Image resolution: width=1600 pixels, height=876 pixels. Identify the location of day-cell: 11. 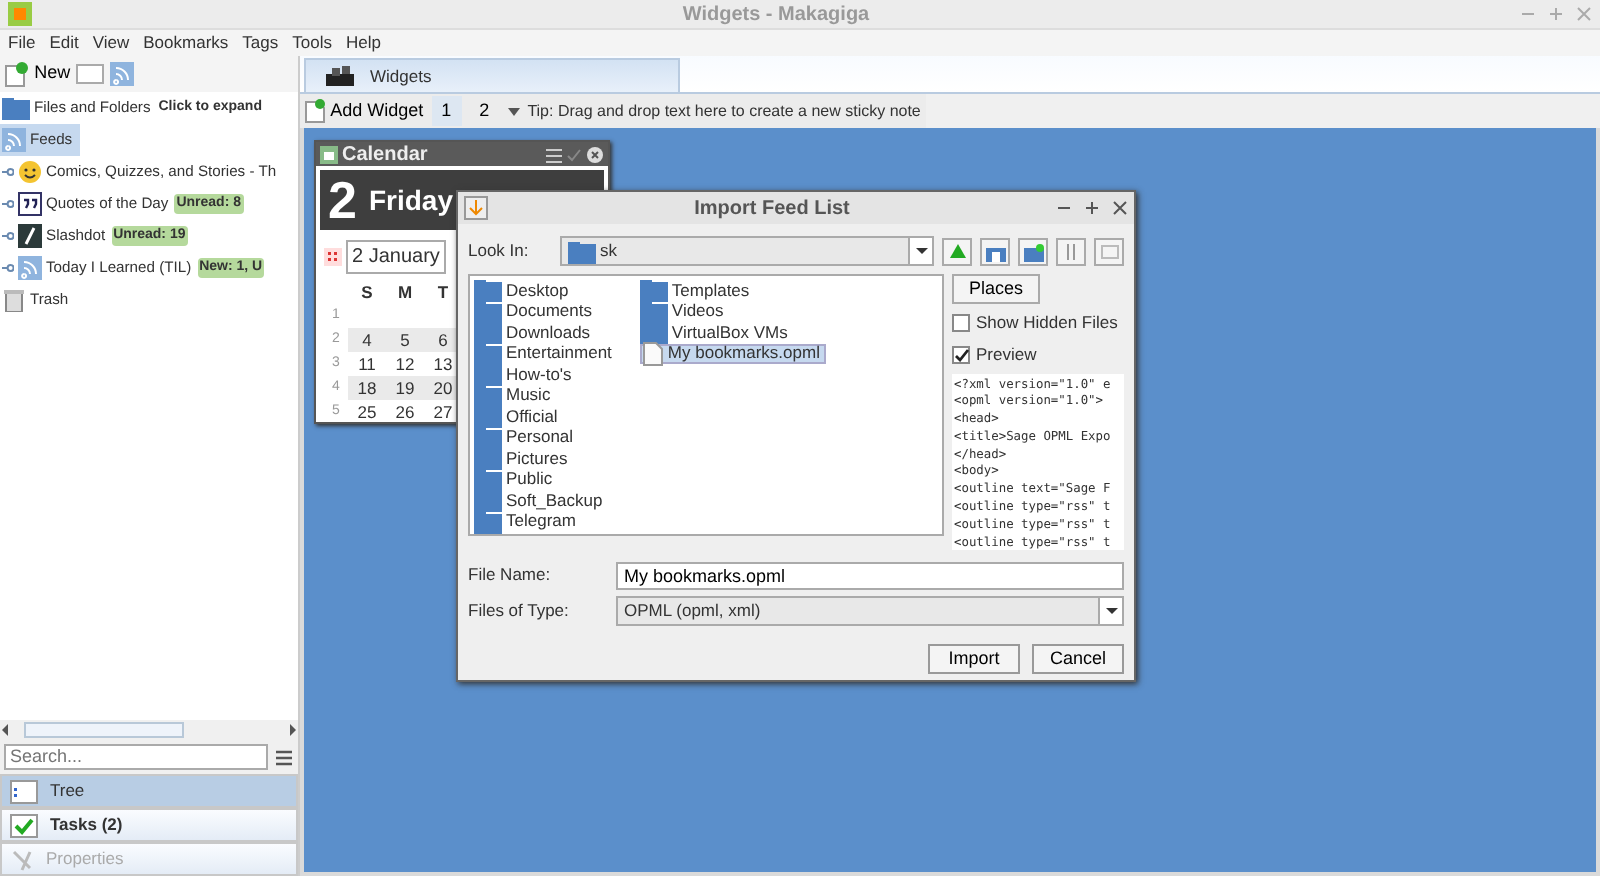
(367, 364).